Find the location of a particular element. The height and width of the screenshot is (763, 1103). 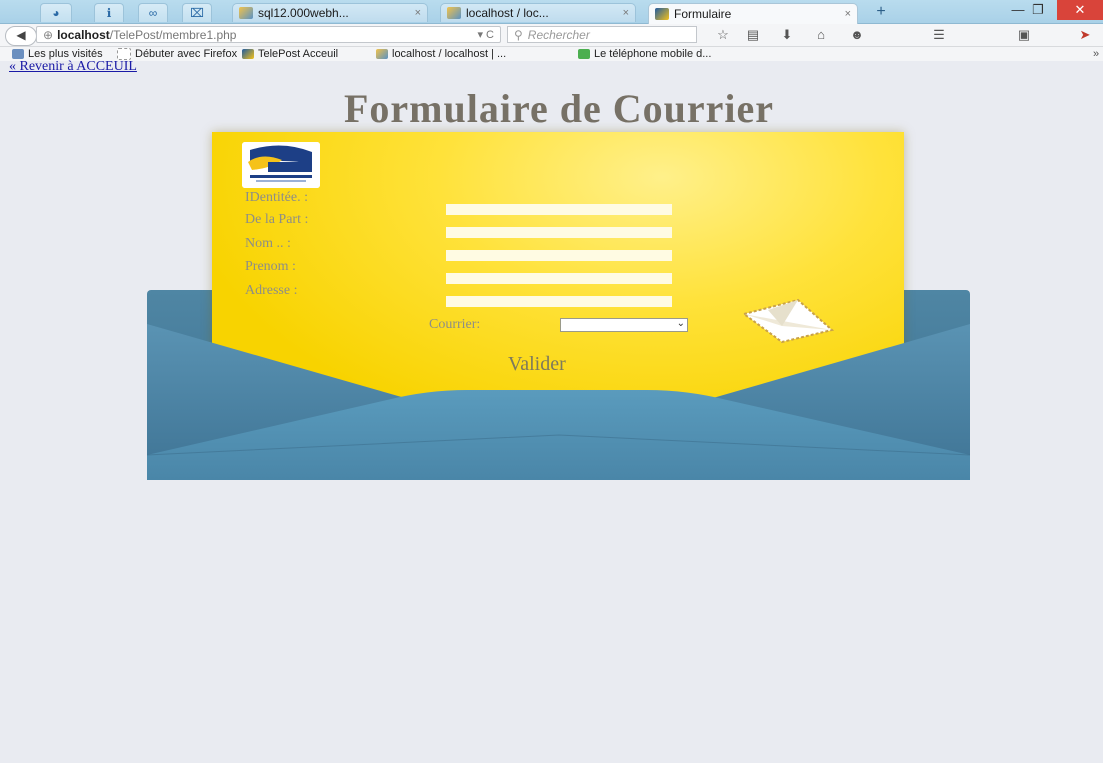

download-icon: ⬇ is located at coordinates (787, 35).